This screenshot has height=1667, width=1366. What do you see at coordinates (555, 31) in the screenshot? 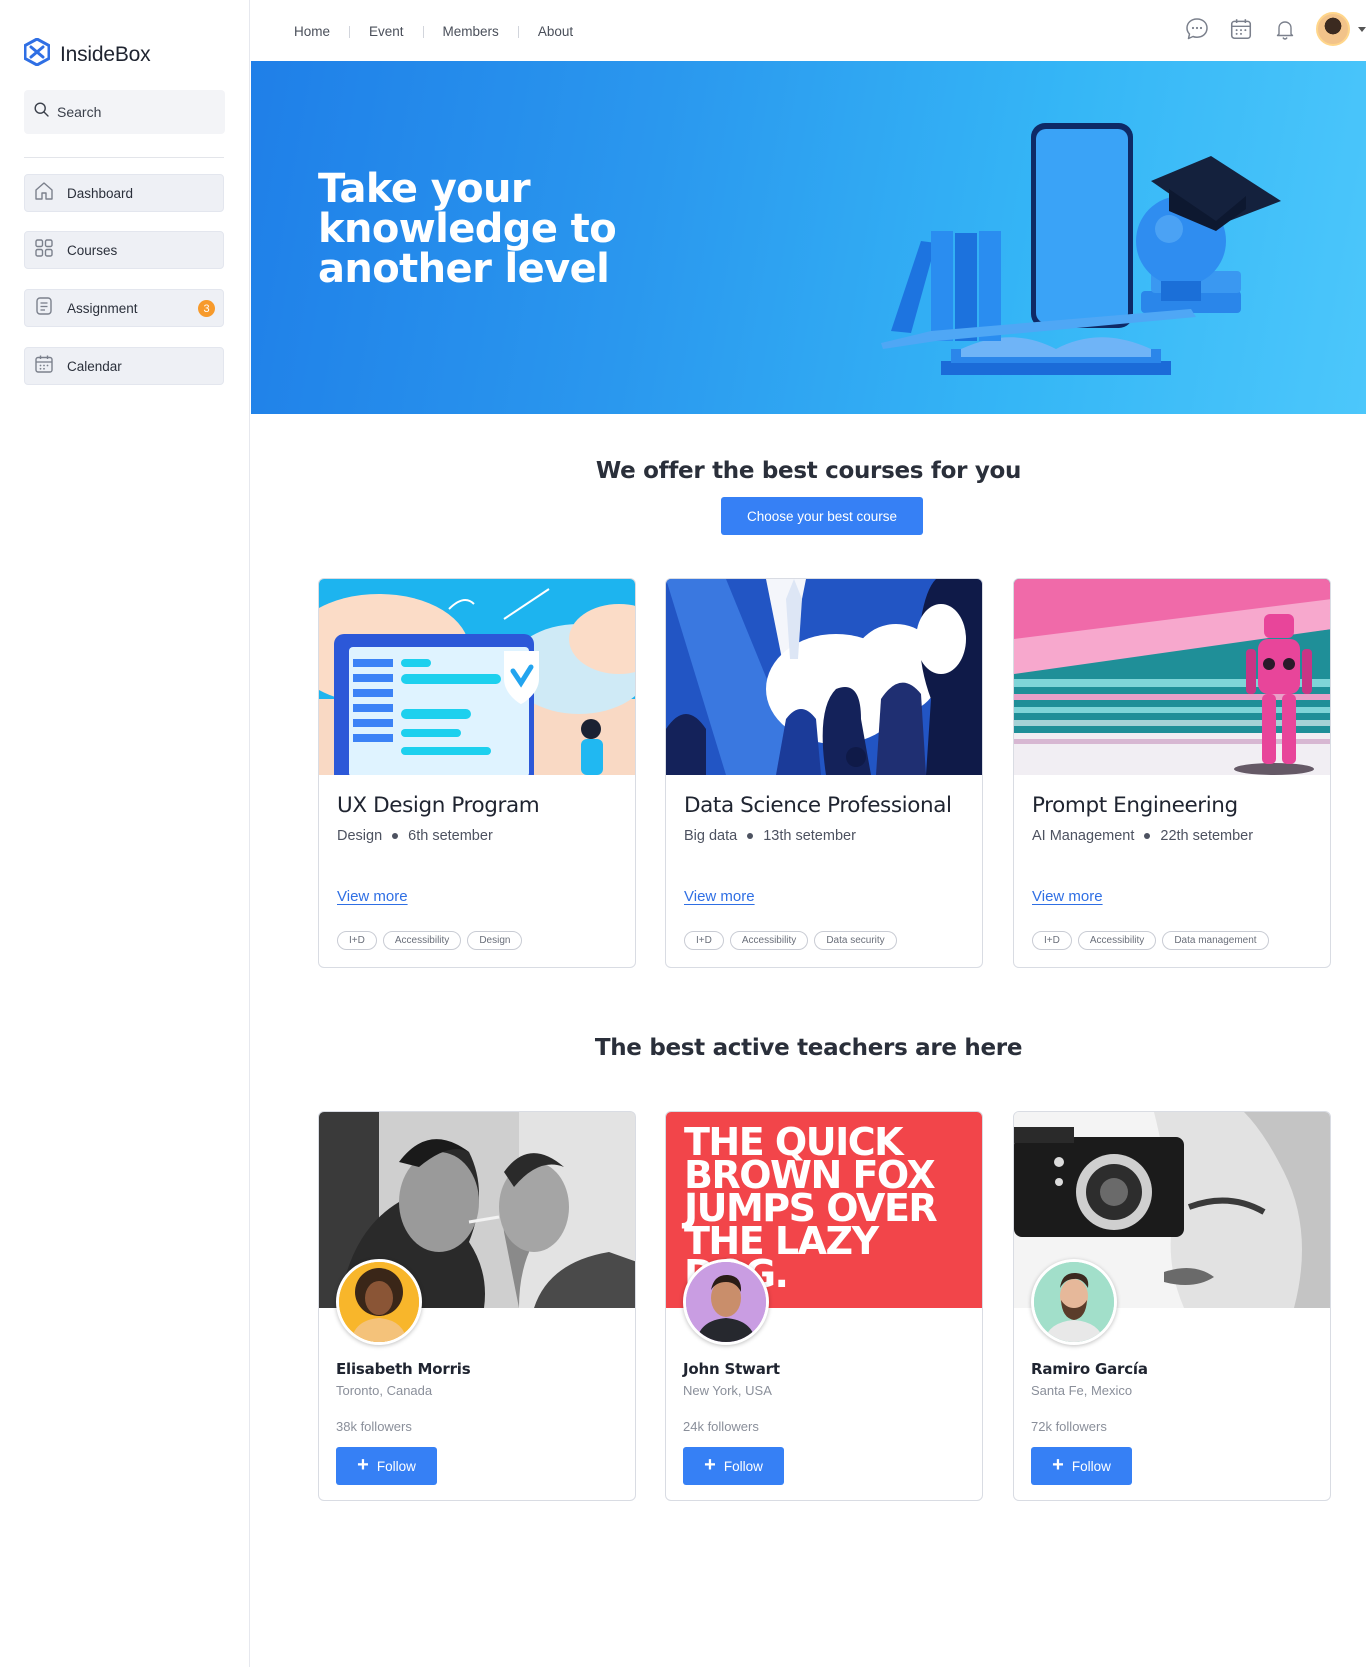
I see `nav-link-about: About` at bounding box center [555, 31].